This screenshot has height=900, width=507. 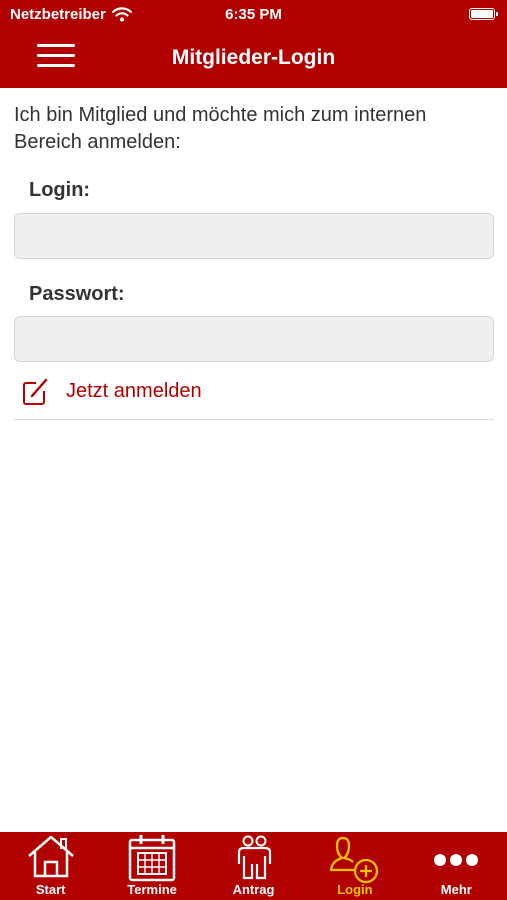 I want to click on battery-icon, so click(x=483, y=14).